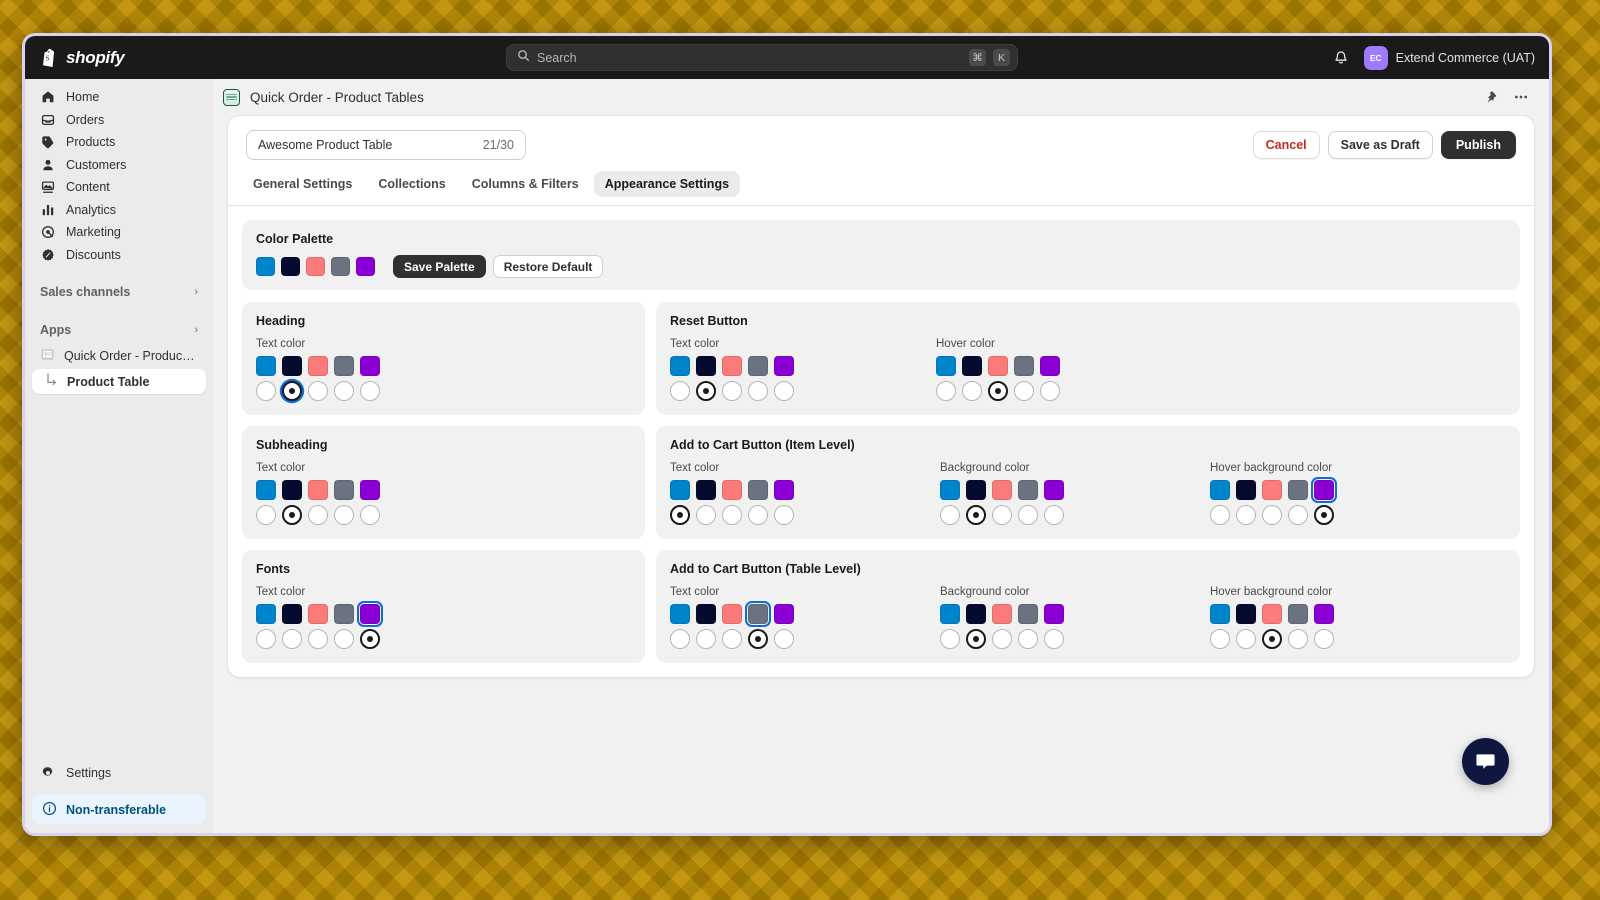  What do you see at coordinates (119, 232) in the screenshot?
I see `sidebar-item-marketing: Marketing` at bounding box center [119, 232].